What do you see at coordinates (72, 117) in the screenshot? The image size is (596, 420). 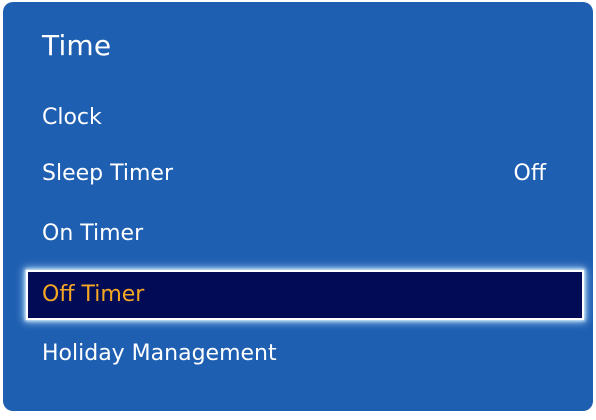 I see `menu-item-label: Clock` at bounding box center [72, 117].